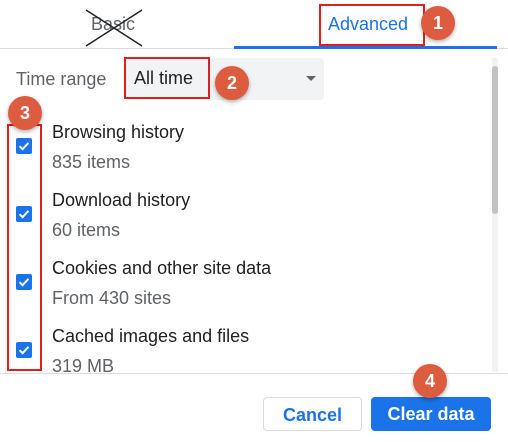  Describe the element at coordinates (311, 78) in the screenshot. I see `dropdown-arrow-icon` at that location.